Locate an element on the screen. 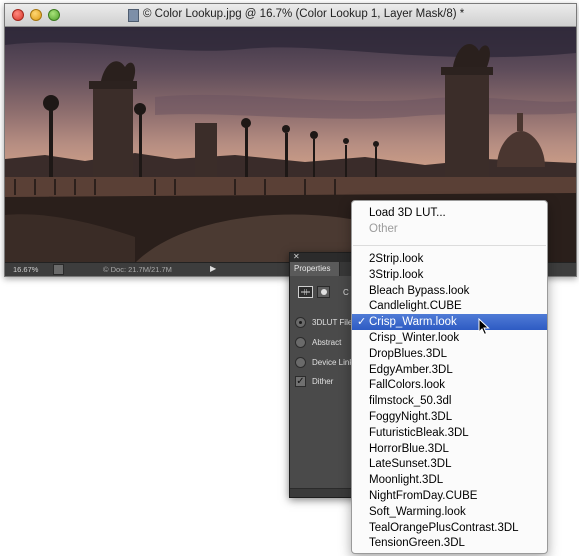 This screenshot has height=556, width=579. menu-item-lut: ✓ Crisp_Warm.look is located at coordinates (449, 322).